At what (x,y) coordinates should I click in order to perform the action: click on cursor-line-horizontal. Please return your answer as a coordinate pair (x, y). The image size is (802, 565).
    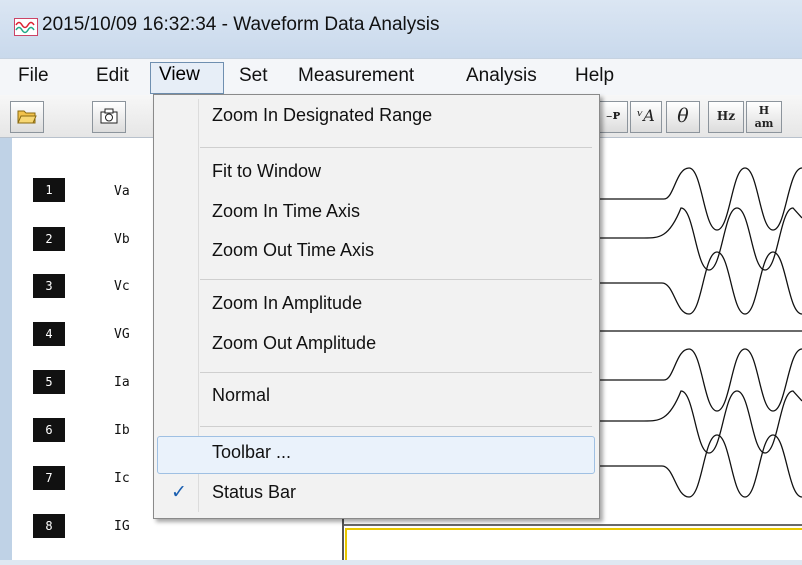
    Looking at the image, I should click on (573, 529).